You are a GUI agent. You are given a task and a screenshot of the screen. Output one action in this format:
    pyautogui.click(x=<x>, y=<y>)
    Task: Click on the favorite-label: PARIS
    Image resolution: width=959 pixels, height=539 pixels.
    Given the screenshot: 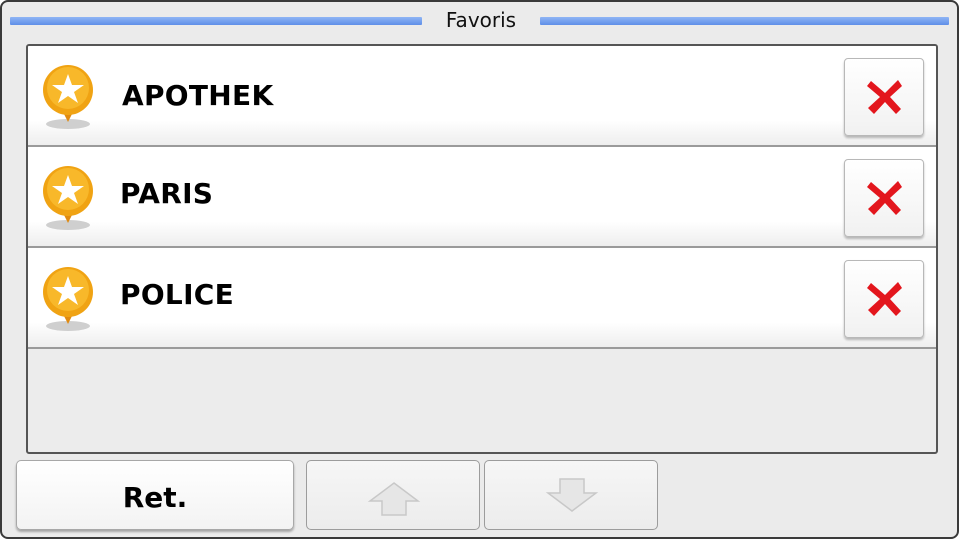 What is the action you would take?
    pyautogui.click(x=167, y=193)
    